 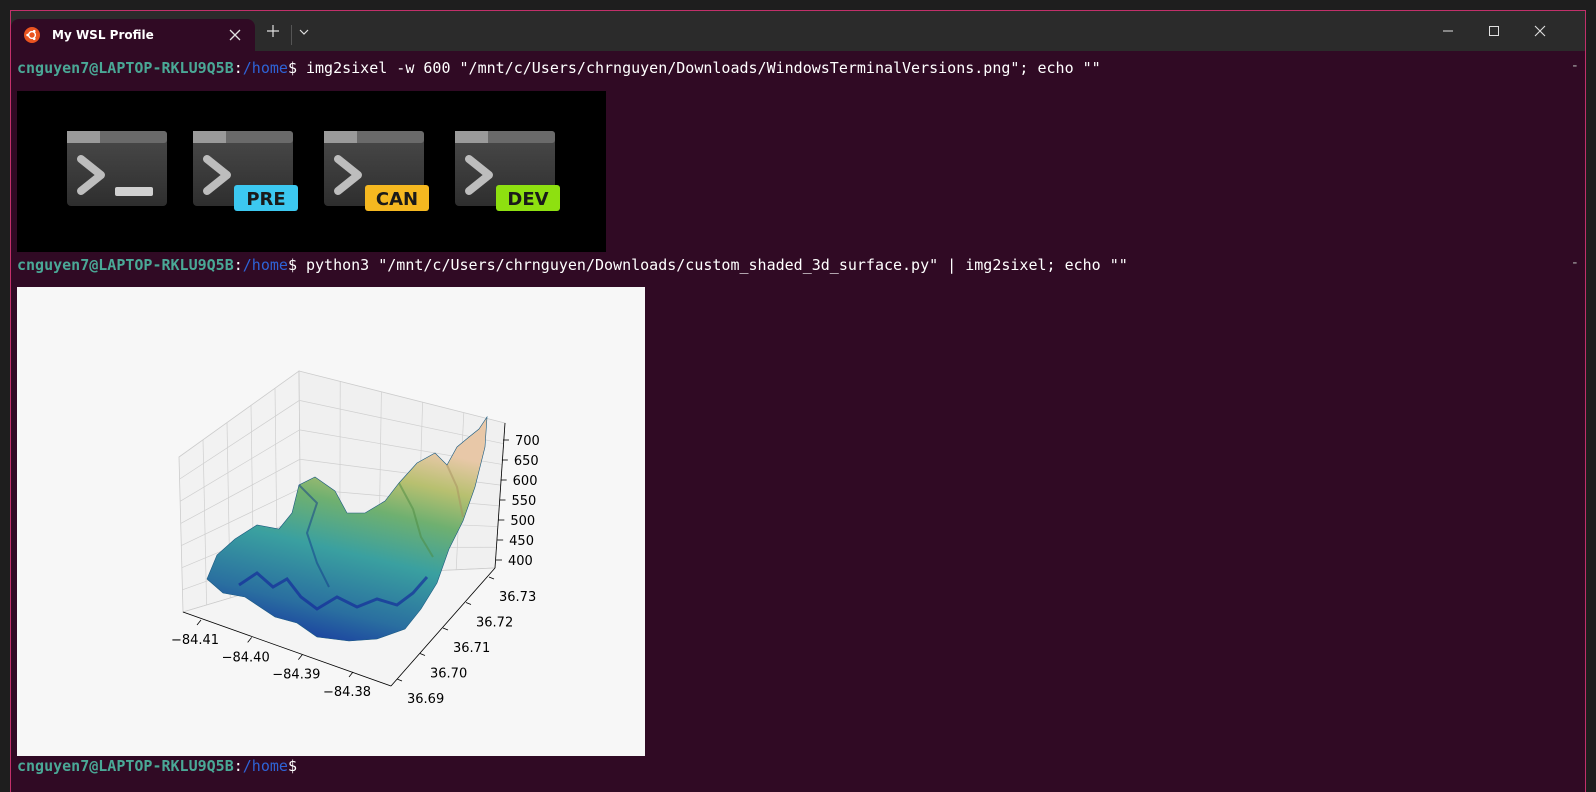 I want to click on command-line-3: cnguyen7@LAPTOP-RKLU9Q5B:/home$, so click(x=157, y=766).